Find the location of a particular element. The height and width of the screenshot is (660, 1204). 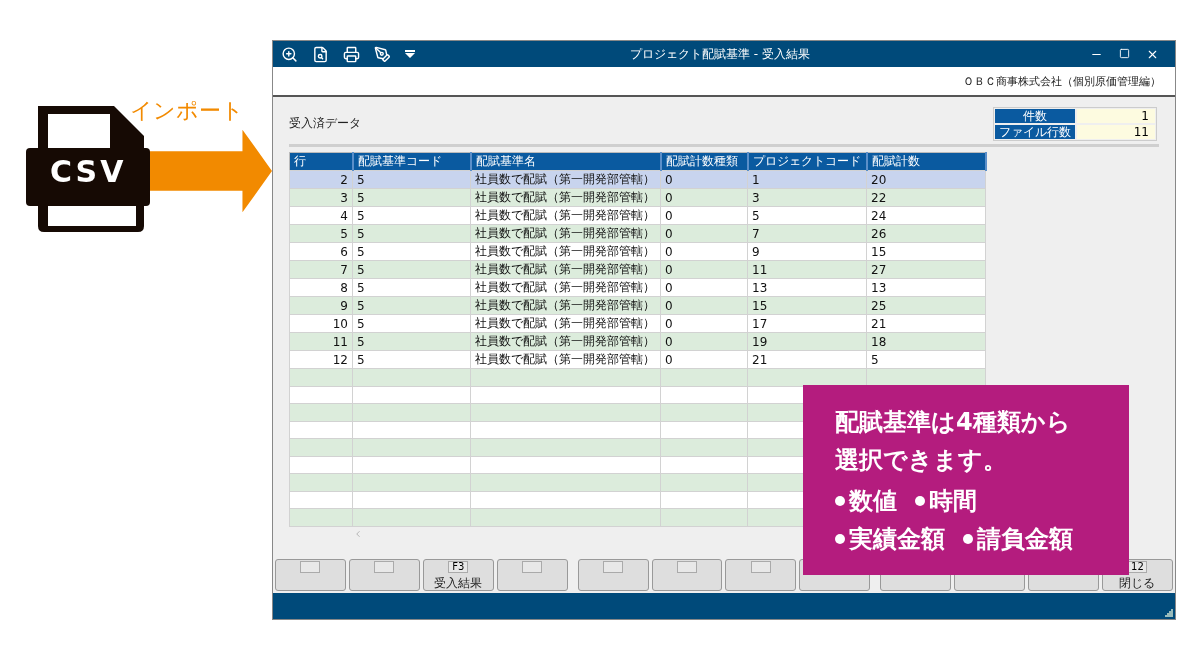

table-cell: 12 is located at coordinates (321, 359).